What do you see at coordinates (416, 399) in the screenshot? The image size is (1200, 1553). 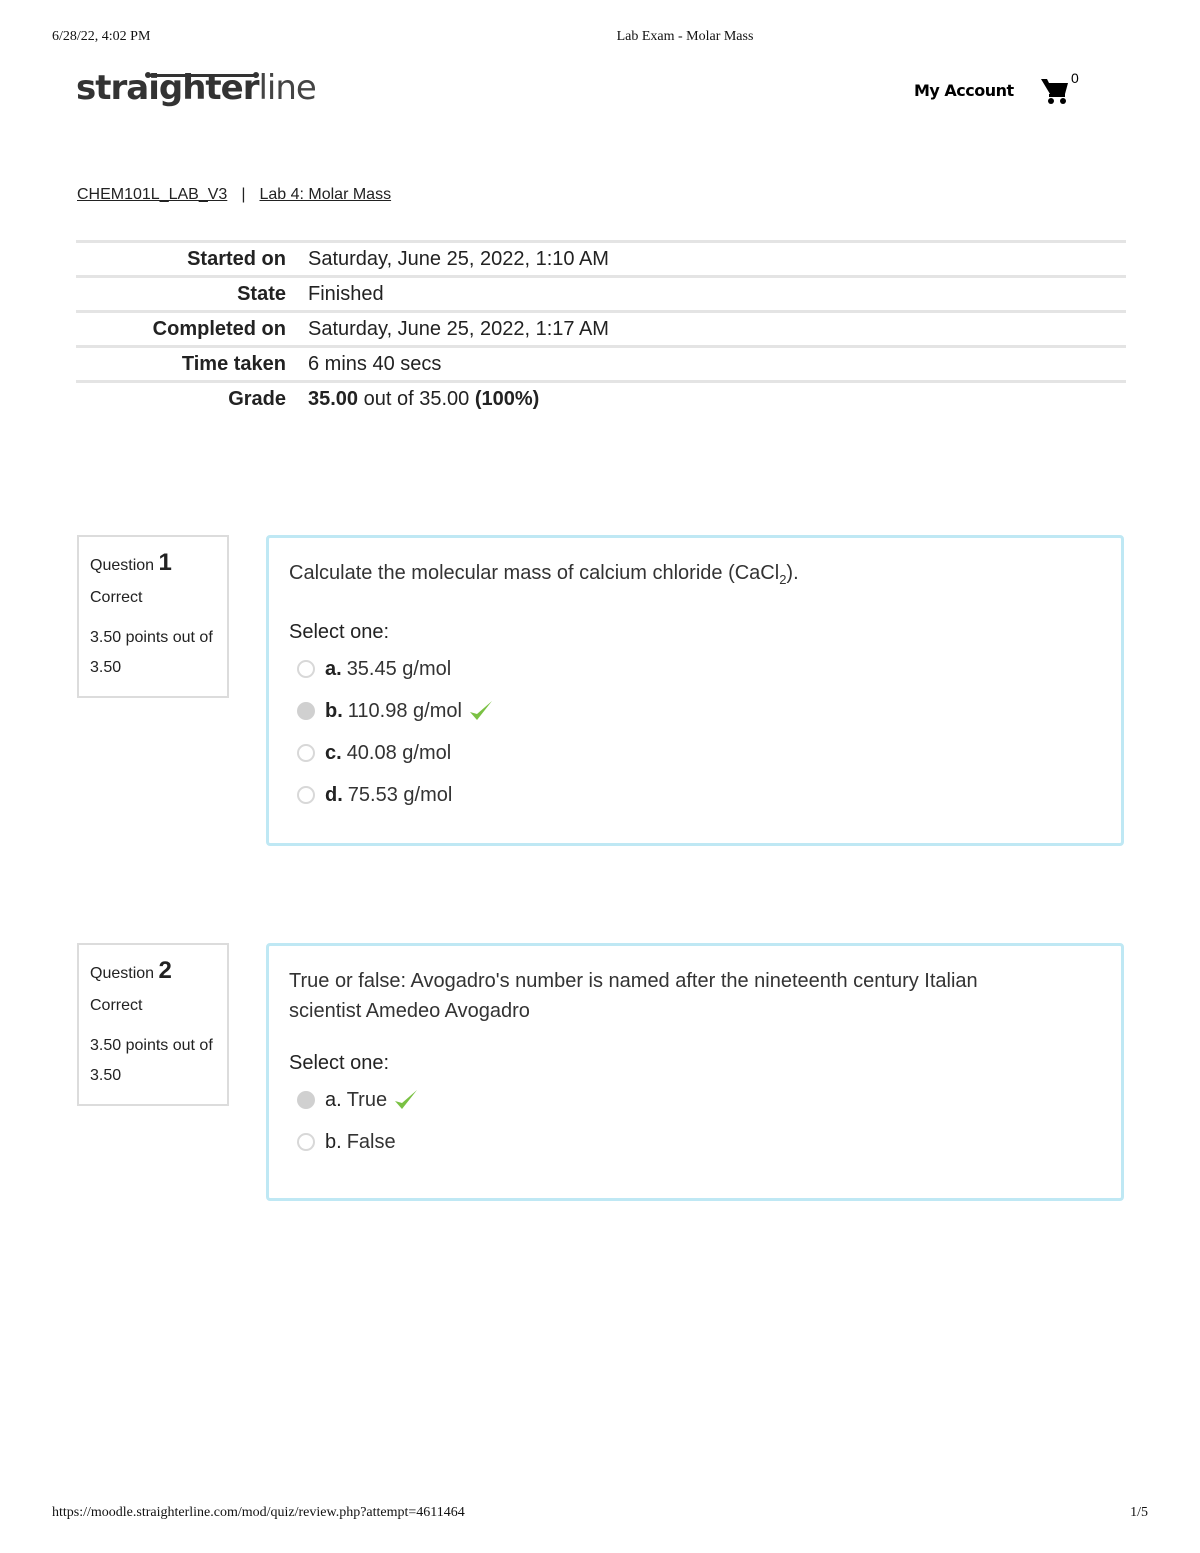 I see `grade-out-of: out of 35.00` at bounding box center [416, 399].